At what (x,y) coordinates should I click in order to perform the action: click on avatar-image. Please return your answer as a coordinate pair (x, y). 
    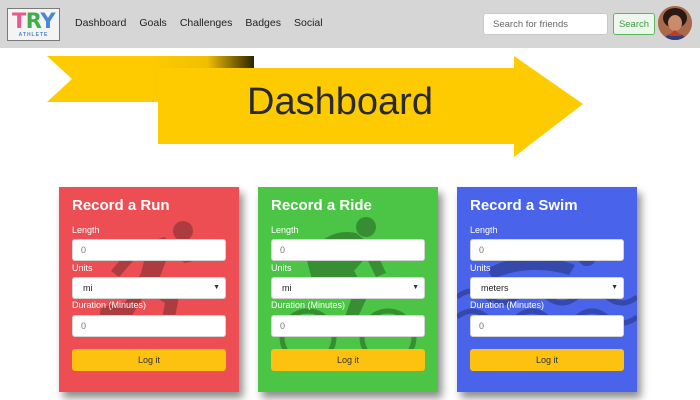
    Looking at the image, I should click on (675, 23).